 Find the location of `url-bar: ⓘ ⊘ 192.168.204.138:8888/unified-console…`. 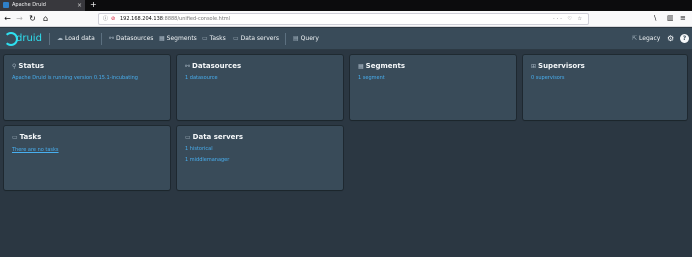

url-bar: ⓘ ⊘ 192.168.204.138:8888/unified-console… is located at coordinates (343, 19).